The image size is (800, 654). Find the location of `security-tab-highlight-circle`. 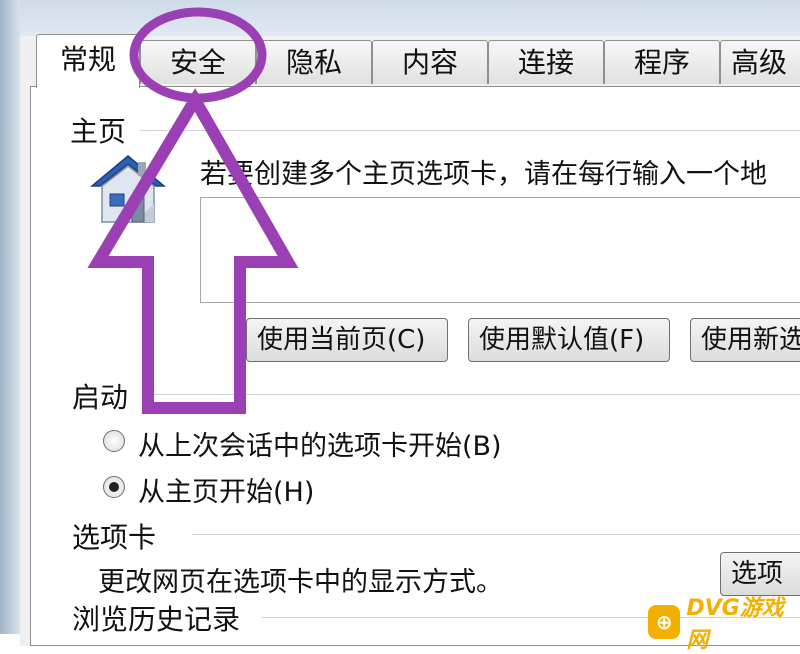

security-tab-highlight-circle is located at coordinates (198, 55).